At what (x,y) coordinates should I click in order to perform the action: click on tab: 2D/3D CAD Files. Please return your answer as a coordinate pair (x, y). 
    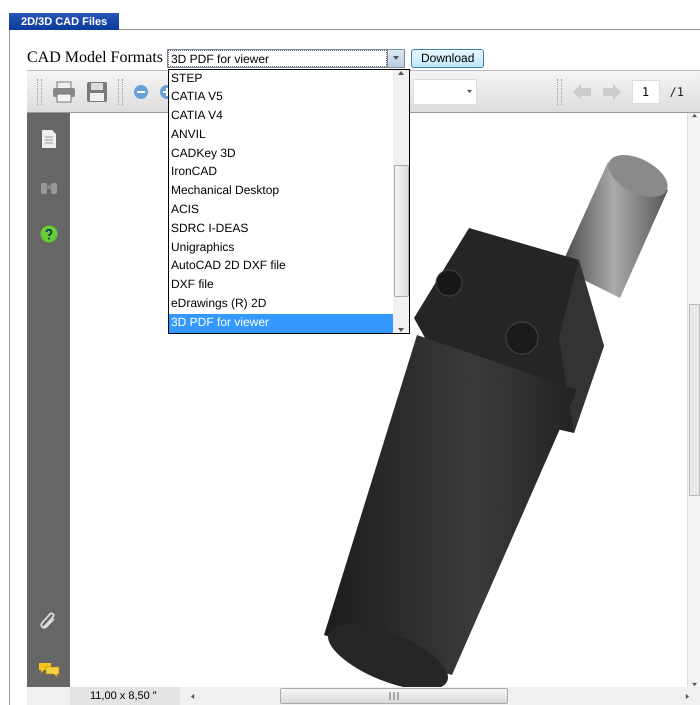
    Looking at the image, I should click on (64, 21).